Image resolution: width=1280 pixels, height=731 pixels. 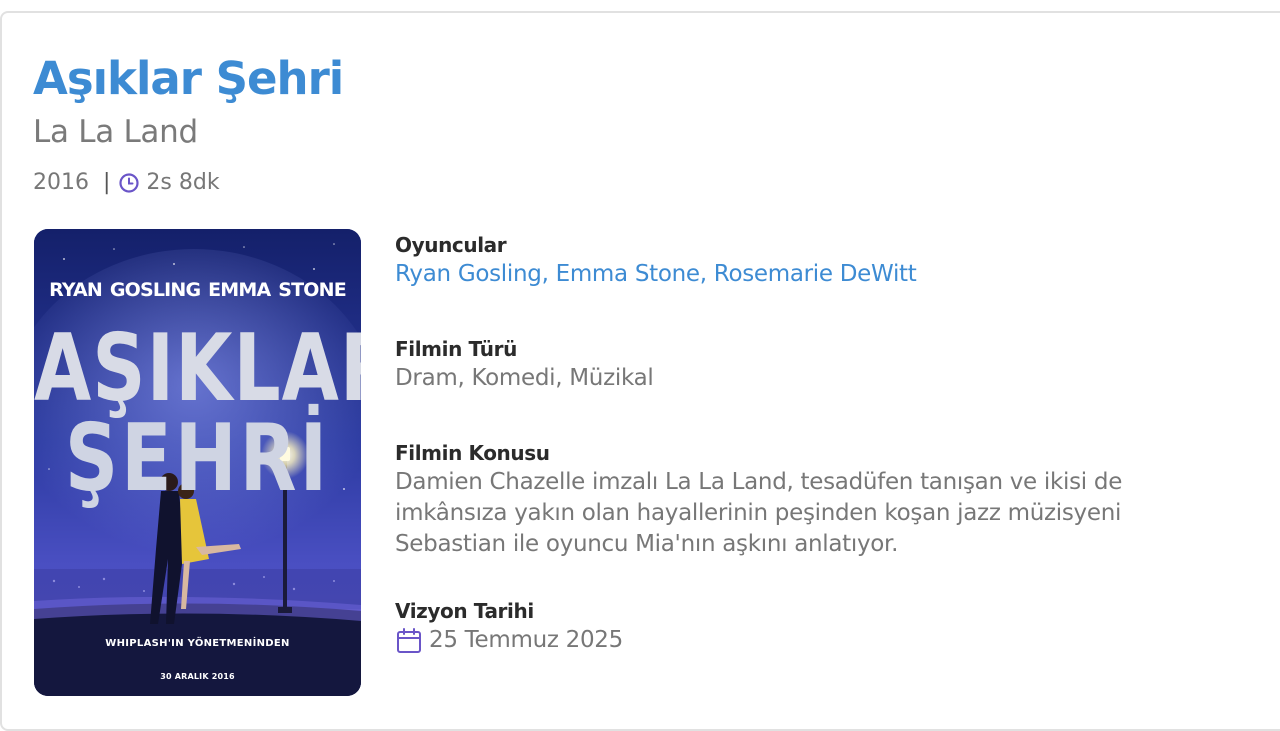 What do you see at coordinates (456, 349) in the screenshot?
I see `genre-label: Filmin Türü` at bounding box center [456, 349].